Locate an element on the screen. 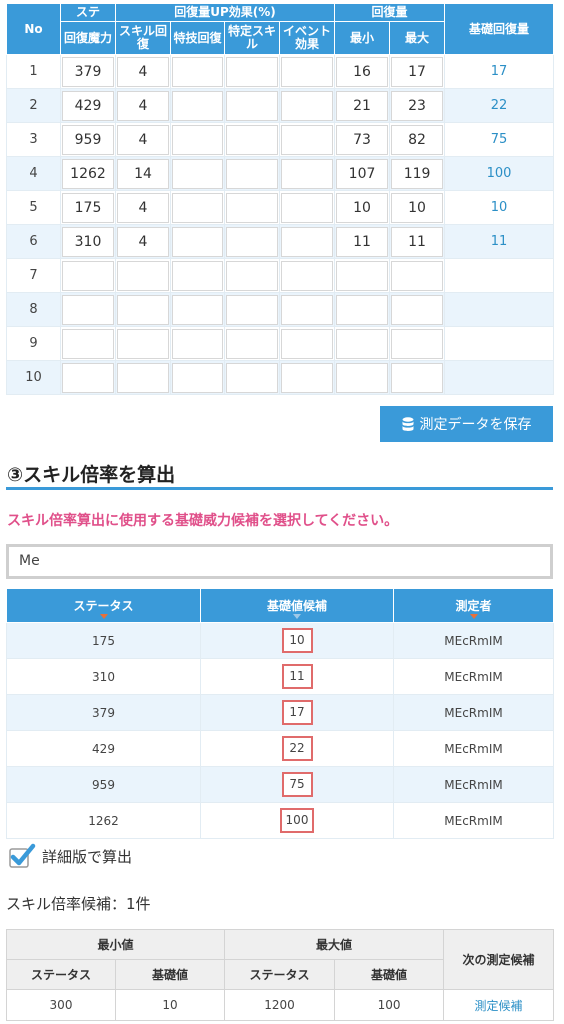 Image resolution: width=564 pixels, height=1024 pixels. column-header-measurer: 測定者 is located at coordinates (473, 605).